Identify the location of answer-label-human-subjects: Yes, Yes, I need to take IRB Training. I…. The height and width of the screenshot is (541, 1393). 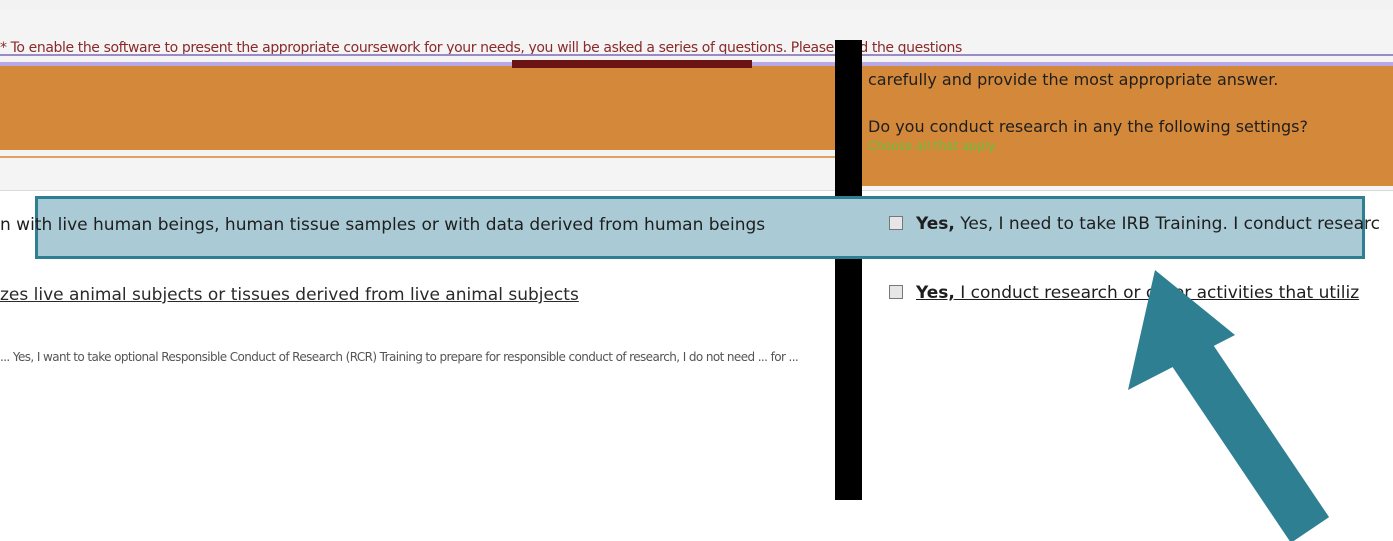
(1148, 224).